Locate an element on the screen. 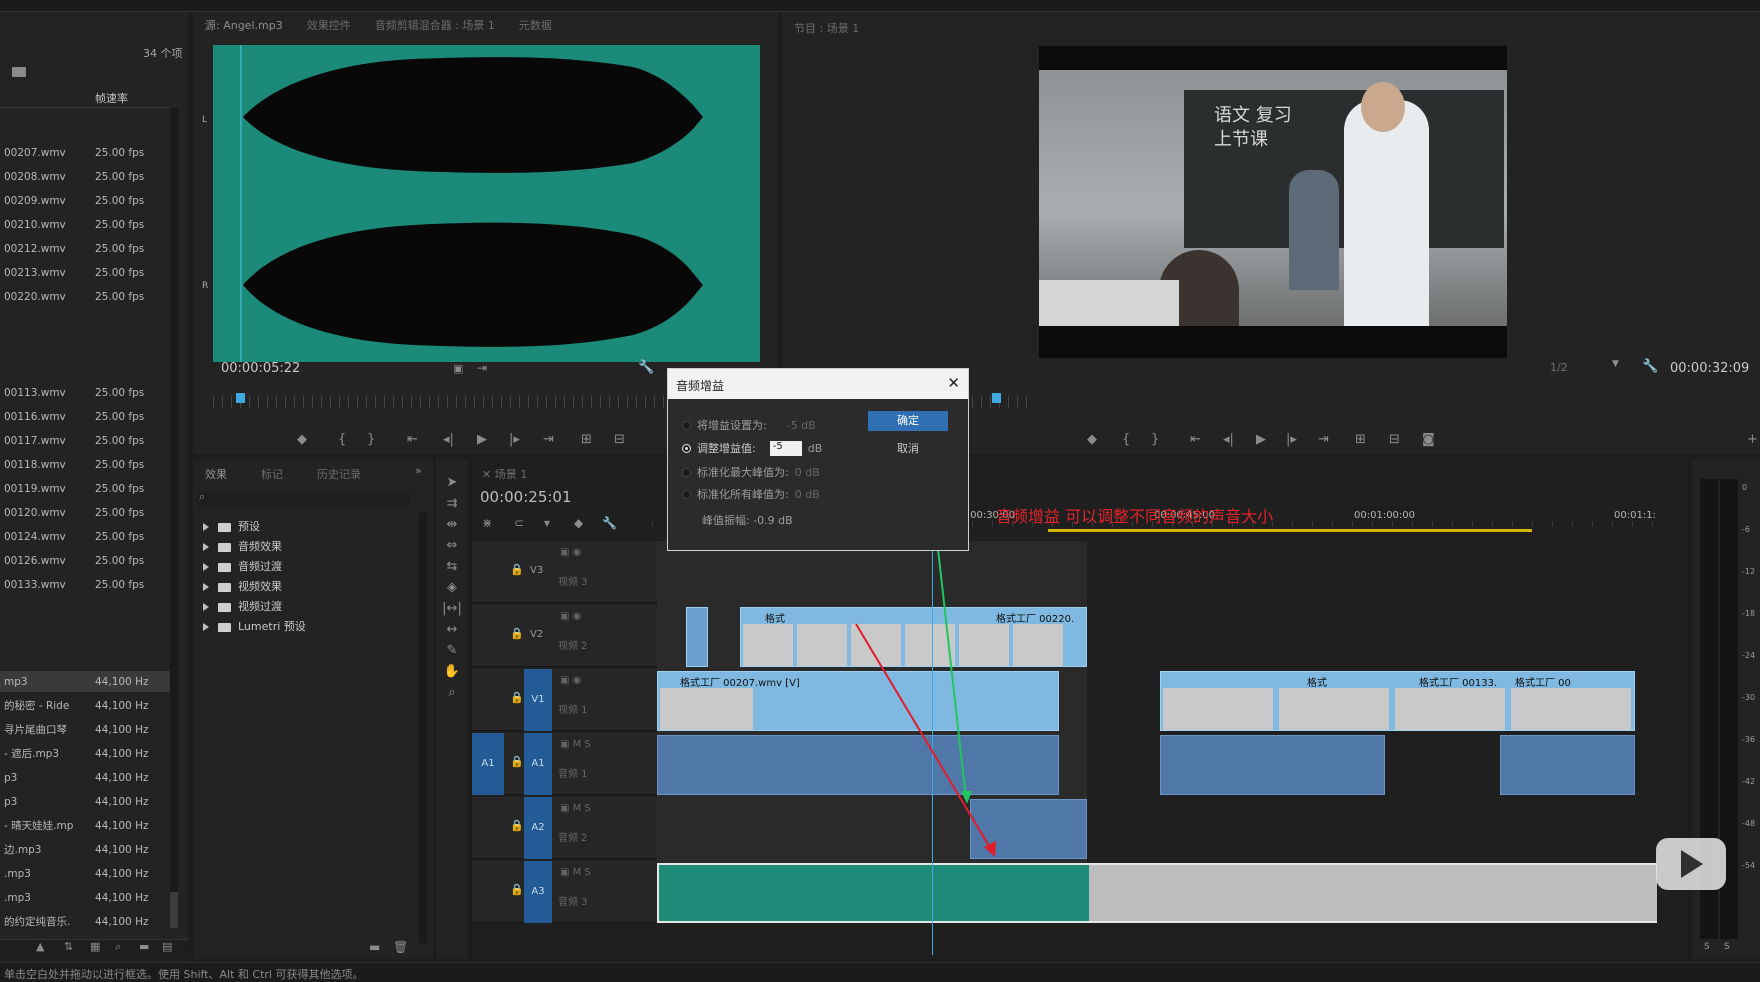  lift-icon: ⊞ is located at coordinates (1360, 439).